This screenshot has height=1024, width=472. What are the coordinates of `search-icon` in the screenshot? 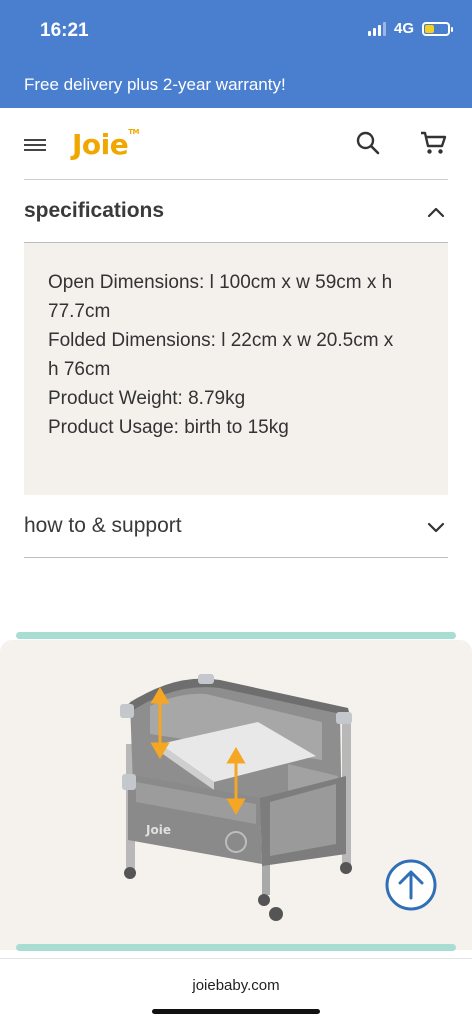 It's located at (368, 143).